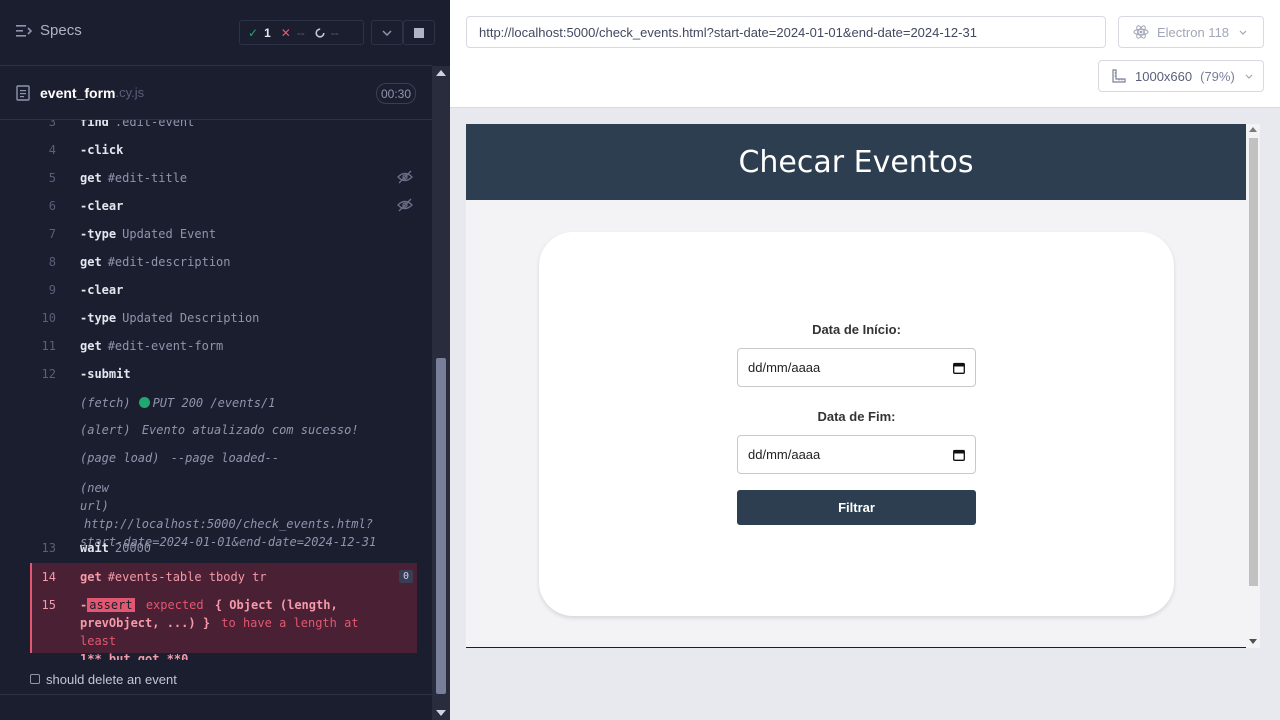  I want to click on event-label: (alert), so click(105, 430).